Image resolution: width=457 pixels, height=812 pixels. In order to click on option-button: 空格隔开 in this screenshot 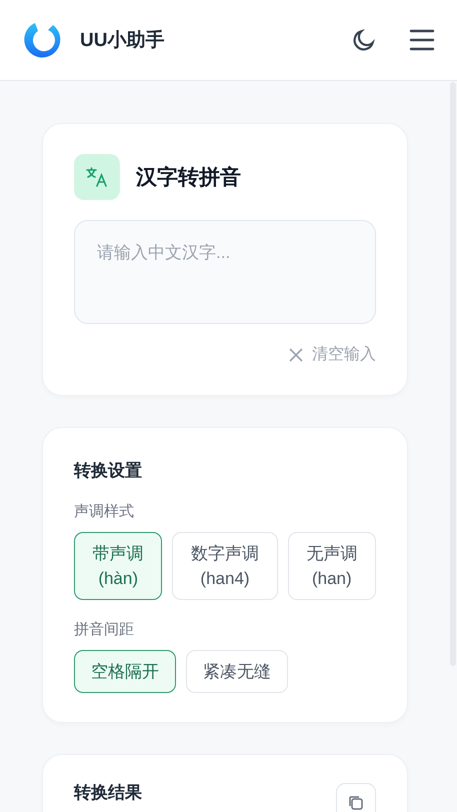, I will do `click(125, 671)`.